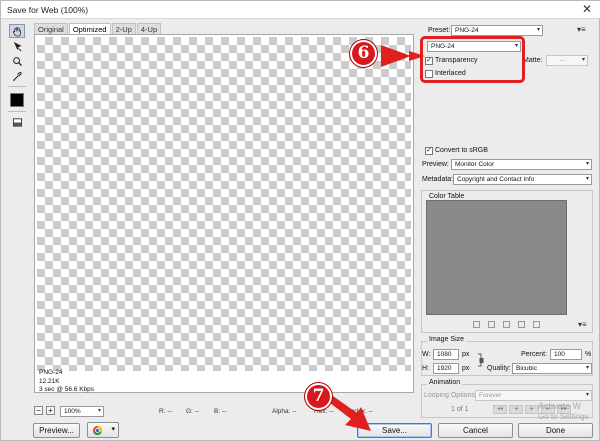  Describe the element at coordinates (533, 60) in the screenshot. I see `matte-label: Matte:` at that location.